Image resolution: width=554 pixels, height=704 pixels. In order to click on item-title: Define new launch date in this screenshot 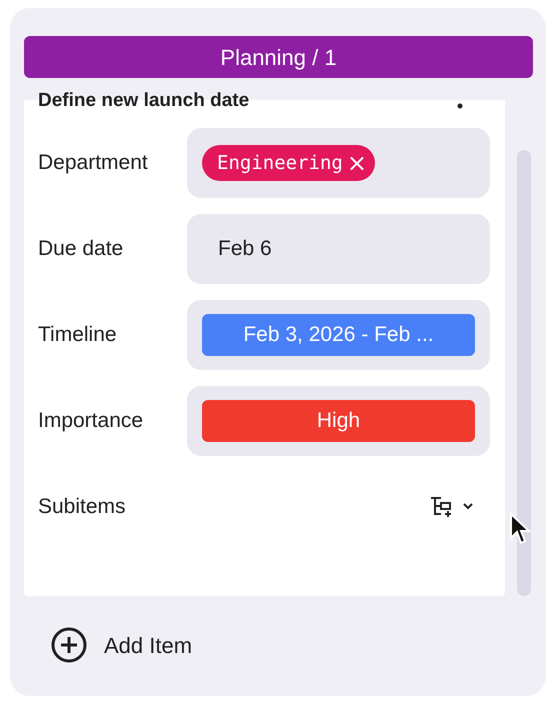, I will do `click(144, 101)`.